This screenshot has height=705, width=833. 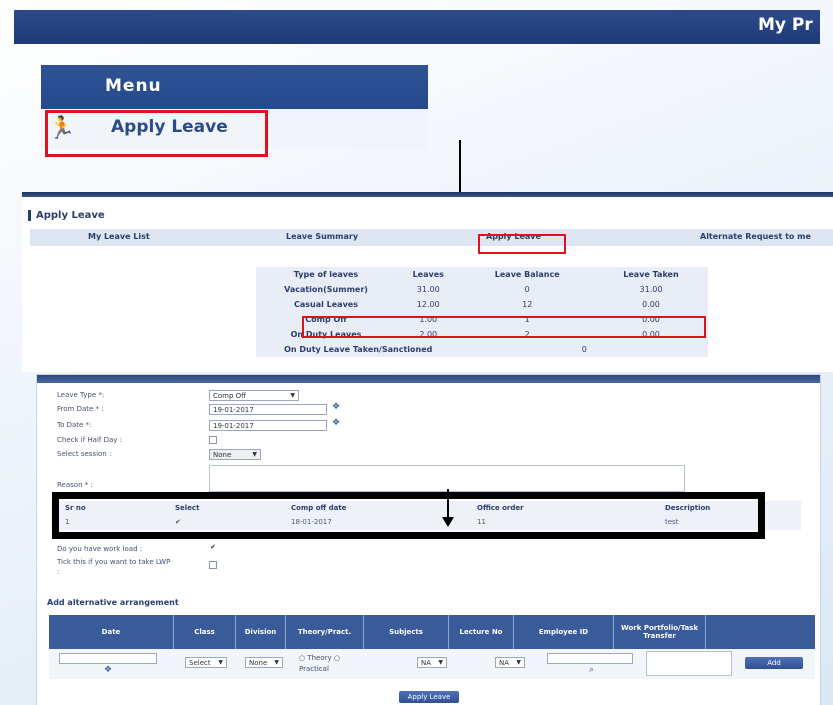 I want to click on alt-practical-label: Practical, so click(x=314, y=669).